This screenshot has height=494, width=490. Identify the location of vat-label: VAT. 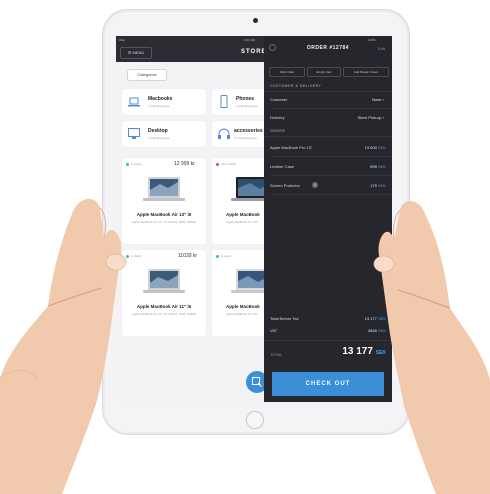
(274, 330).